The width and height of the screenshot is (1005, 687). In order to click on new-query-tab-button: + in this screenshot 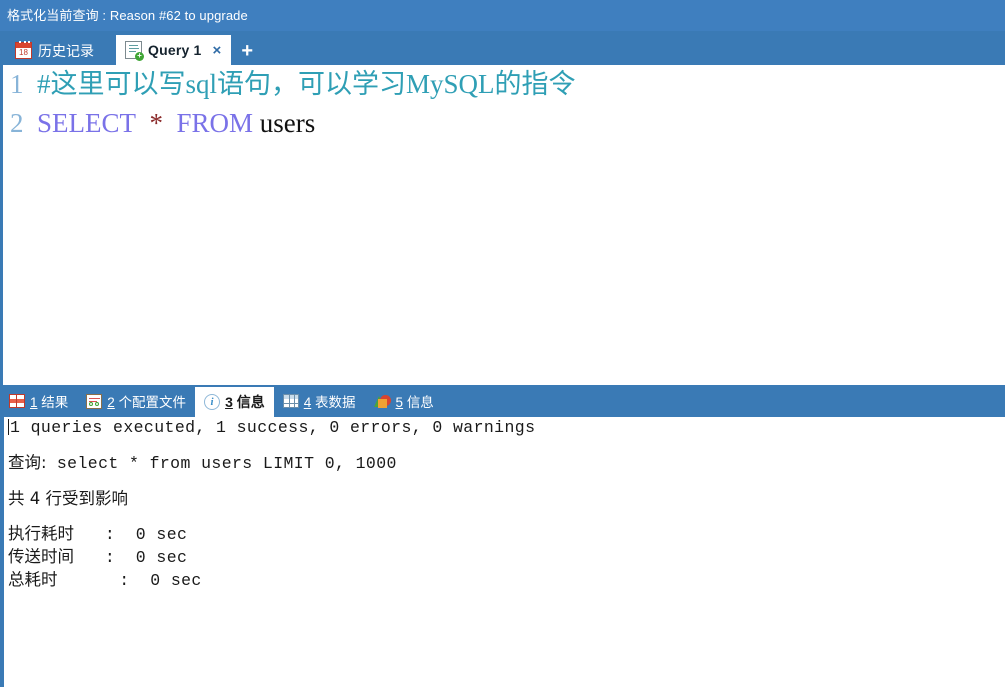, I will do `click(247, 53)`.